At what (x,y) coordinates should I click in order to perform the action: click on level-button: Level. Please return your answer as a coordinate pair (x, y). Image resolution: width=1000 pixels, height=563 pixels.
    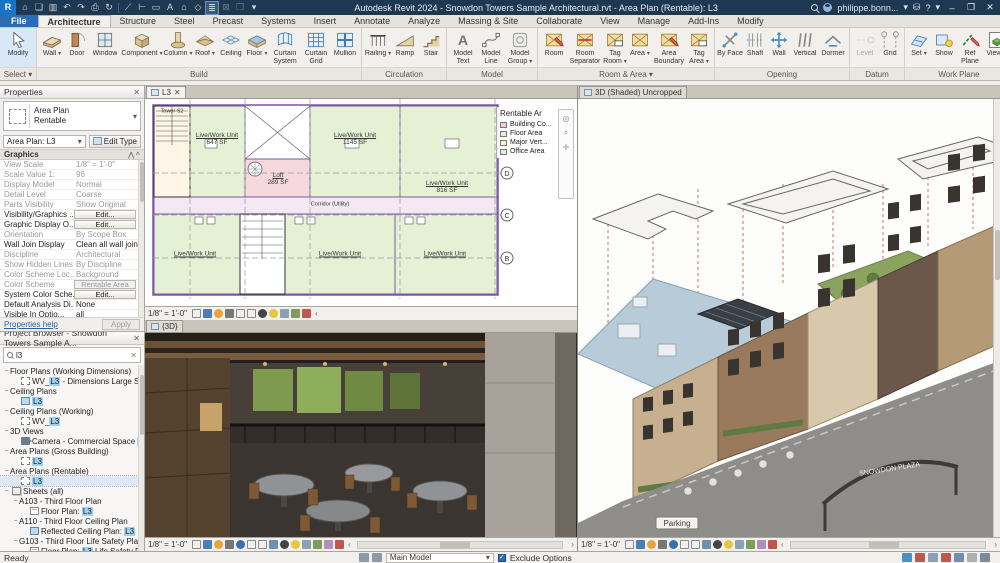
    Looking at the image, I should click on (865, 48).